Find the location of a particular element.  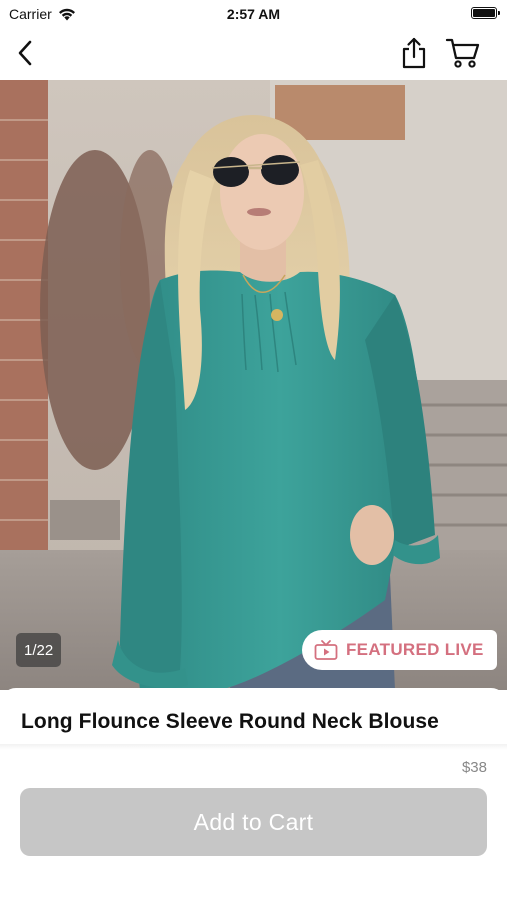

live-tv-icon is located at coordinates (326, 650).